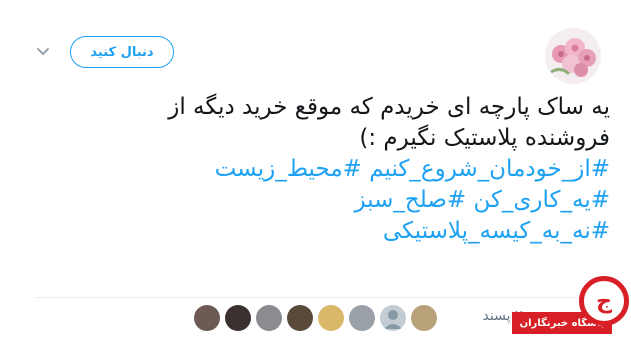  What do you see at coordinates (410, 200) in the screenshot?
I see `hashtag-link: #صلح_سبز` at bounding box center [410, 200].